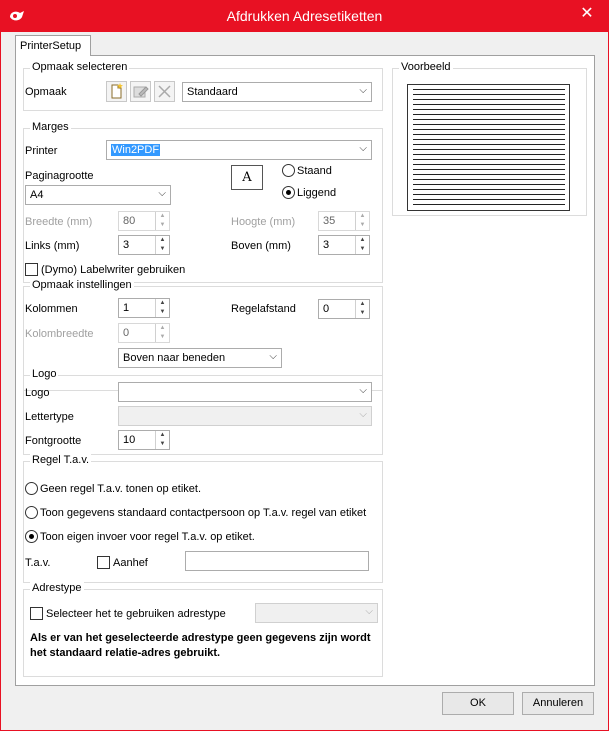 The width and height of the screenshot is (609, 731). What do you see at coordinates (162, 440) in the screenshot?
I see `fontgrootte-spinner-buttons: ▲ ▼` at bounding box center [162, 440].